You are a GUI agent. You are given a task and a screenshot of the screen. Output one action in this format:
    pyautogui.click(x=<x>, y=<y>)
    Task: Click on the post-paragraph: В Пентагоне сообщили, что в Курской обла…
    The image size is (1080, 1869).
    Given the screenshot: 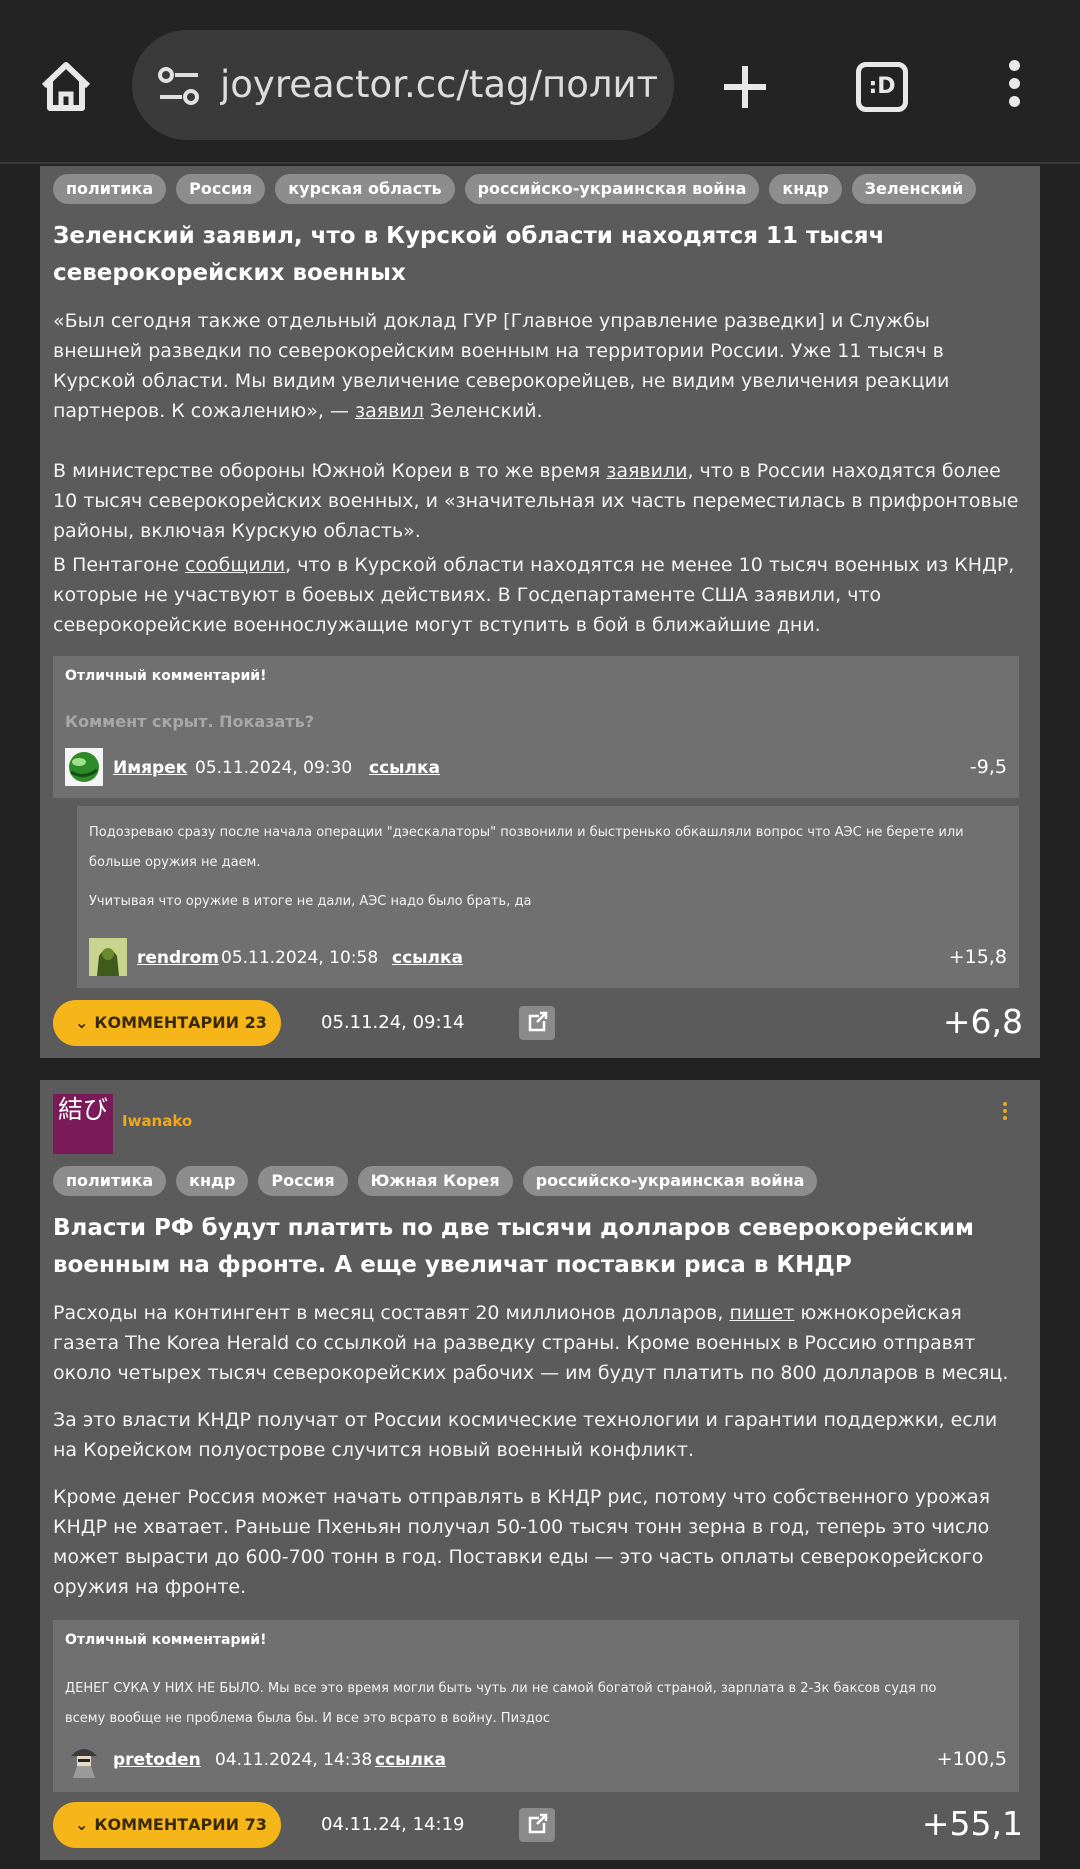 What is the action you would take?
    pyautogui.click(x=534, y=595)
    